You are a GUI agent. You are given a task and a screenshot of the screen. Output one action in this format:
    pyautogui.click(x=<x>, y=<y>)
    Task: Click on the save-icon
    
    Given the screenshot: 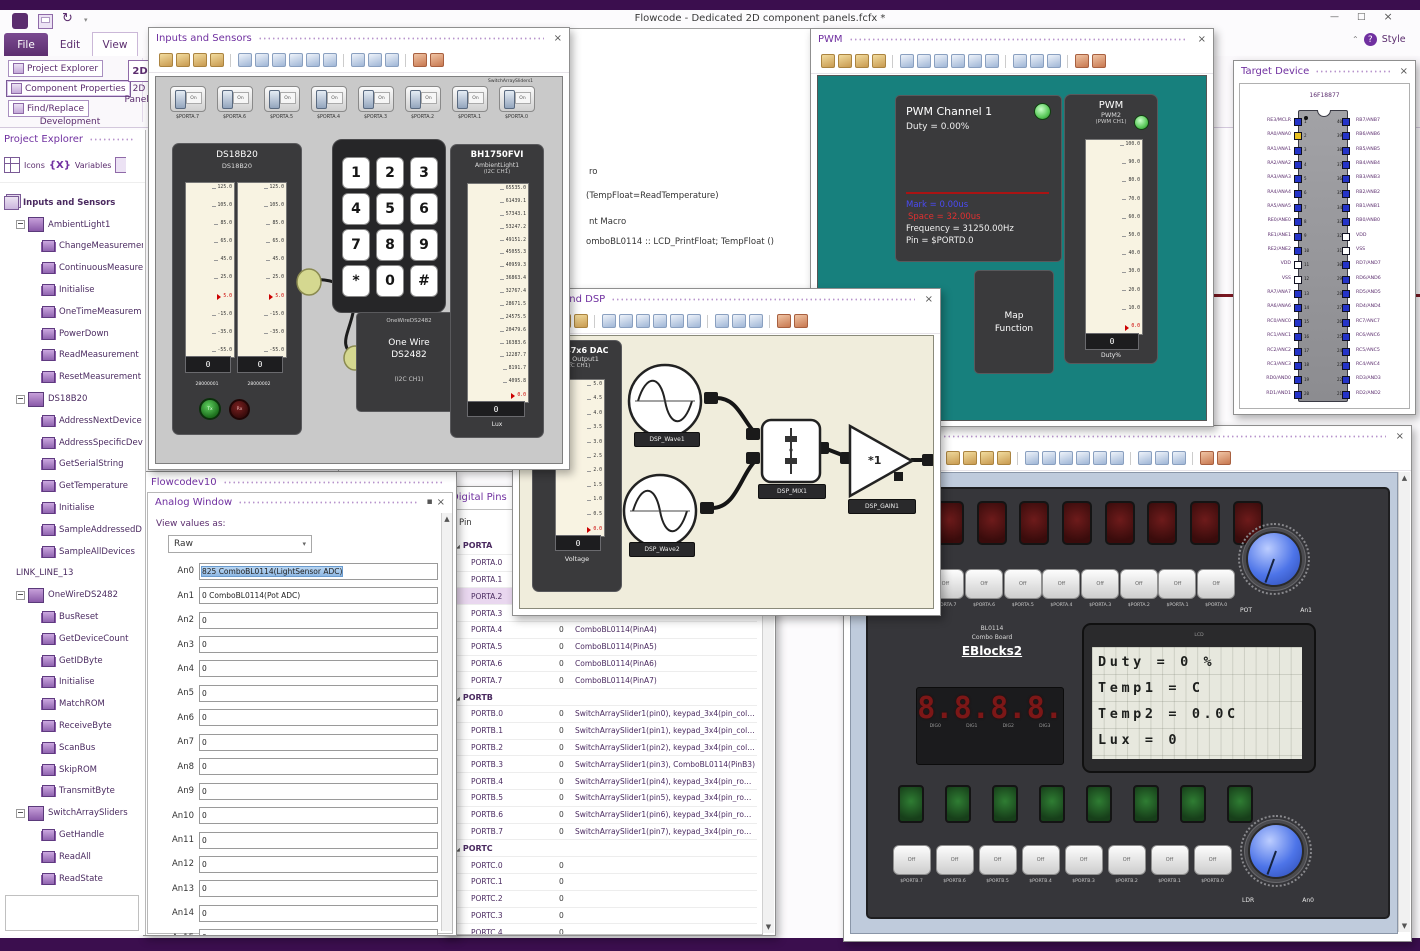 What is the action you would take?
    pyautogui.click(x=45, y=21)
    